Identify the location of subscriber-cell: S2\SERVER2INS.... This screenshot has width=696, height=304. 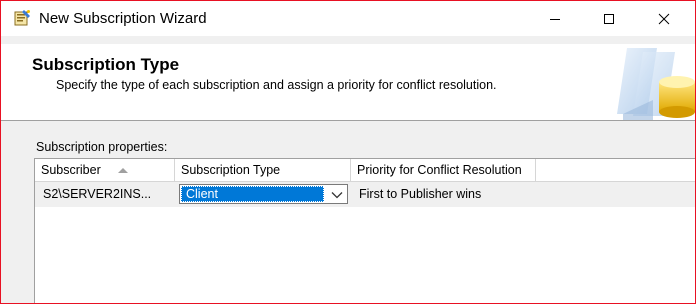
(105, 194).